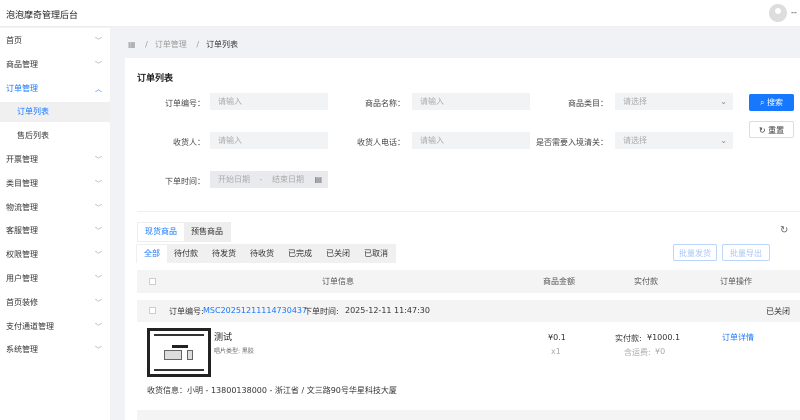 Image resolution: width=800 pixels, height=420 pixels. I want to click on paid-label: 实付款:, so click(628, 338).